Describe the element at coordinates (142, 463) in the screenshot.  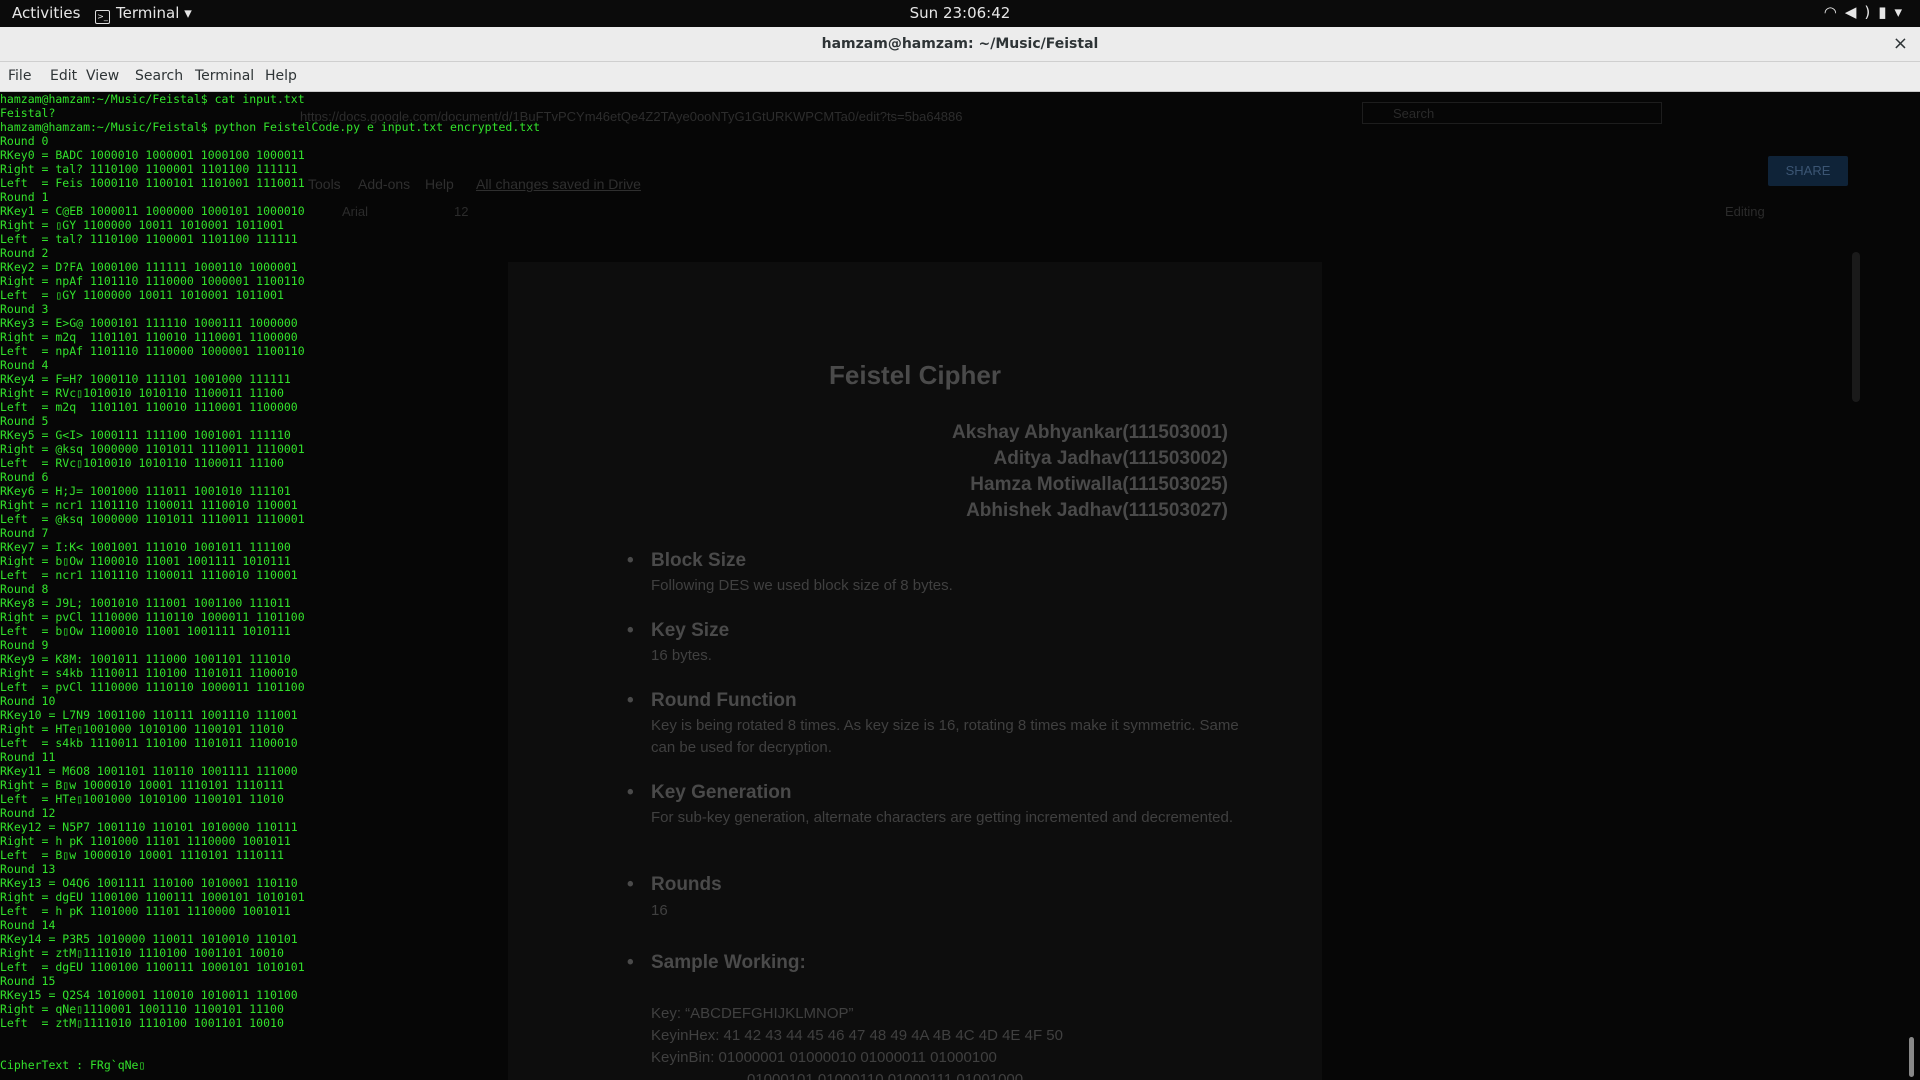
I see `terminal-line: Left = RVc▯1010010 1010110 1100011 11100` at that location.